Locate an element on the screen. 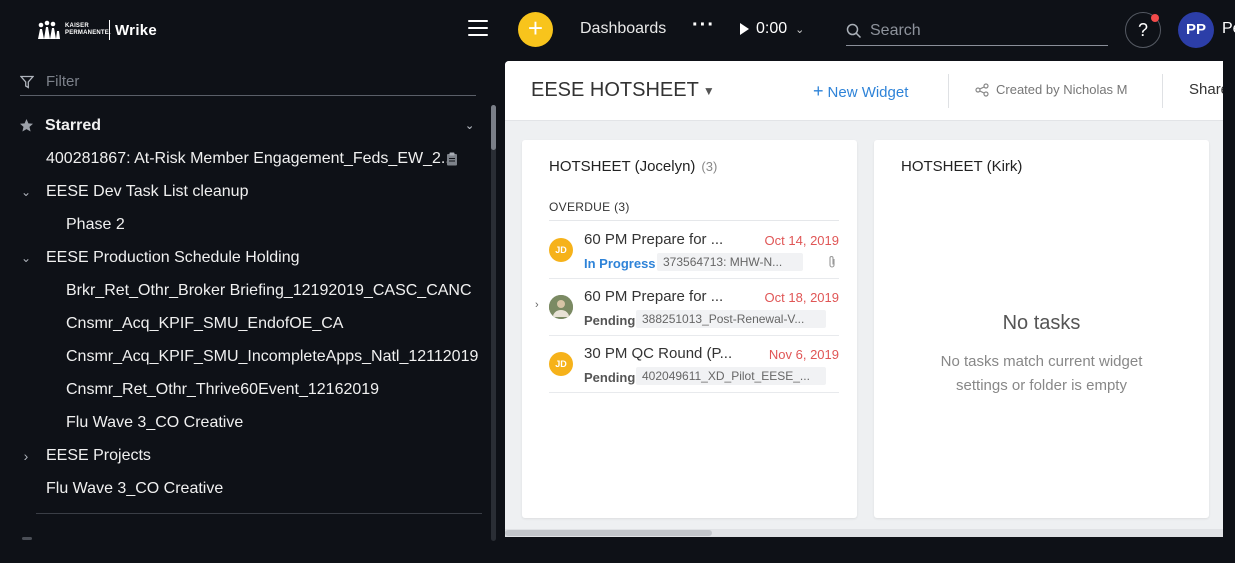  notification-dot is located at coordinates (1155, 18).